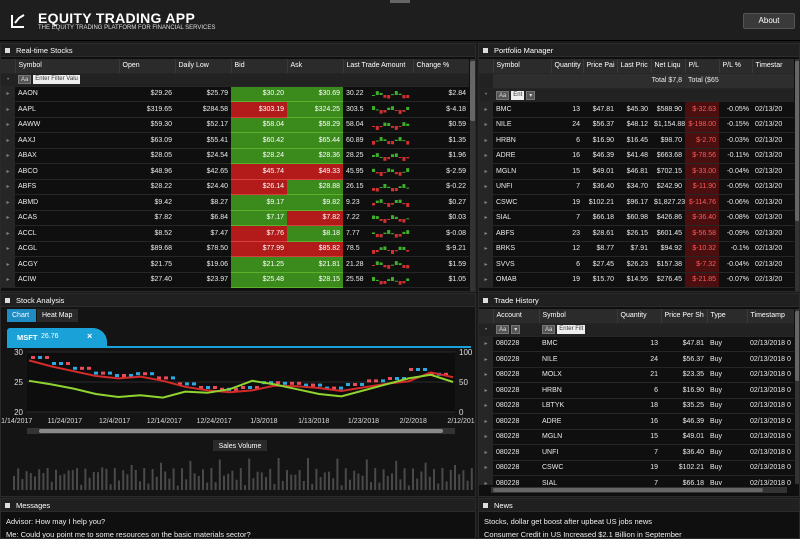 This screenshot has width=800, height=539. Describe the element at coordinates (773, 66) in the screenshot. I see `column-header: Timestar` at that location.